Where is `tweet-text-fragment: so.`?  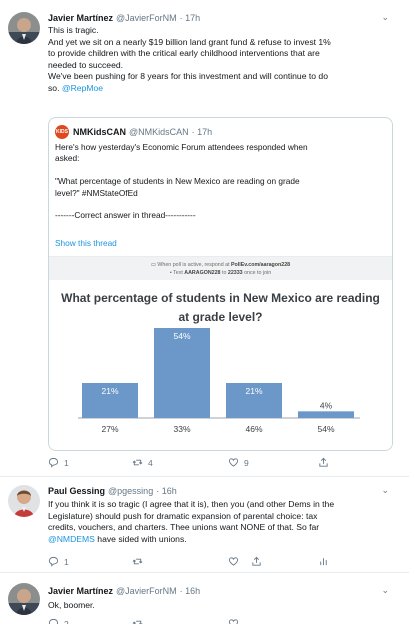
tweet-text-fragment: so. is located at coordinates (55, 87).